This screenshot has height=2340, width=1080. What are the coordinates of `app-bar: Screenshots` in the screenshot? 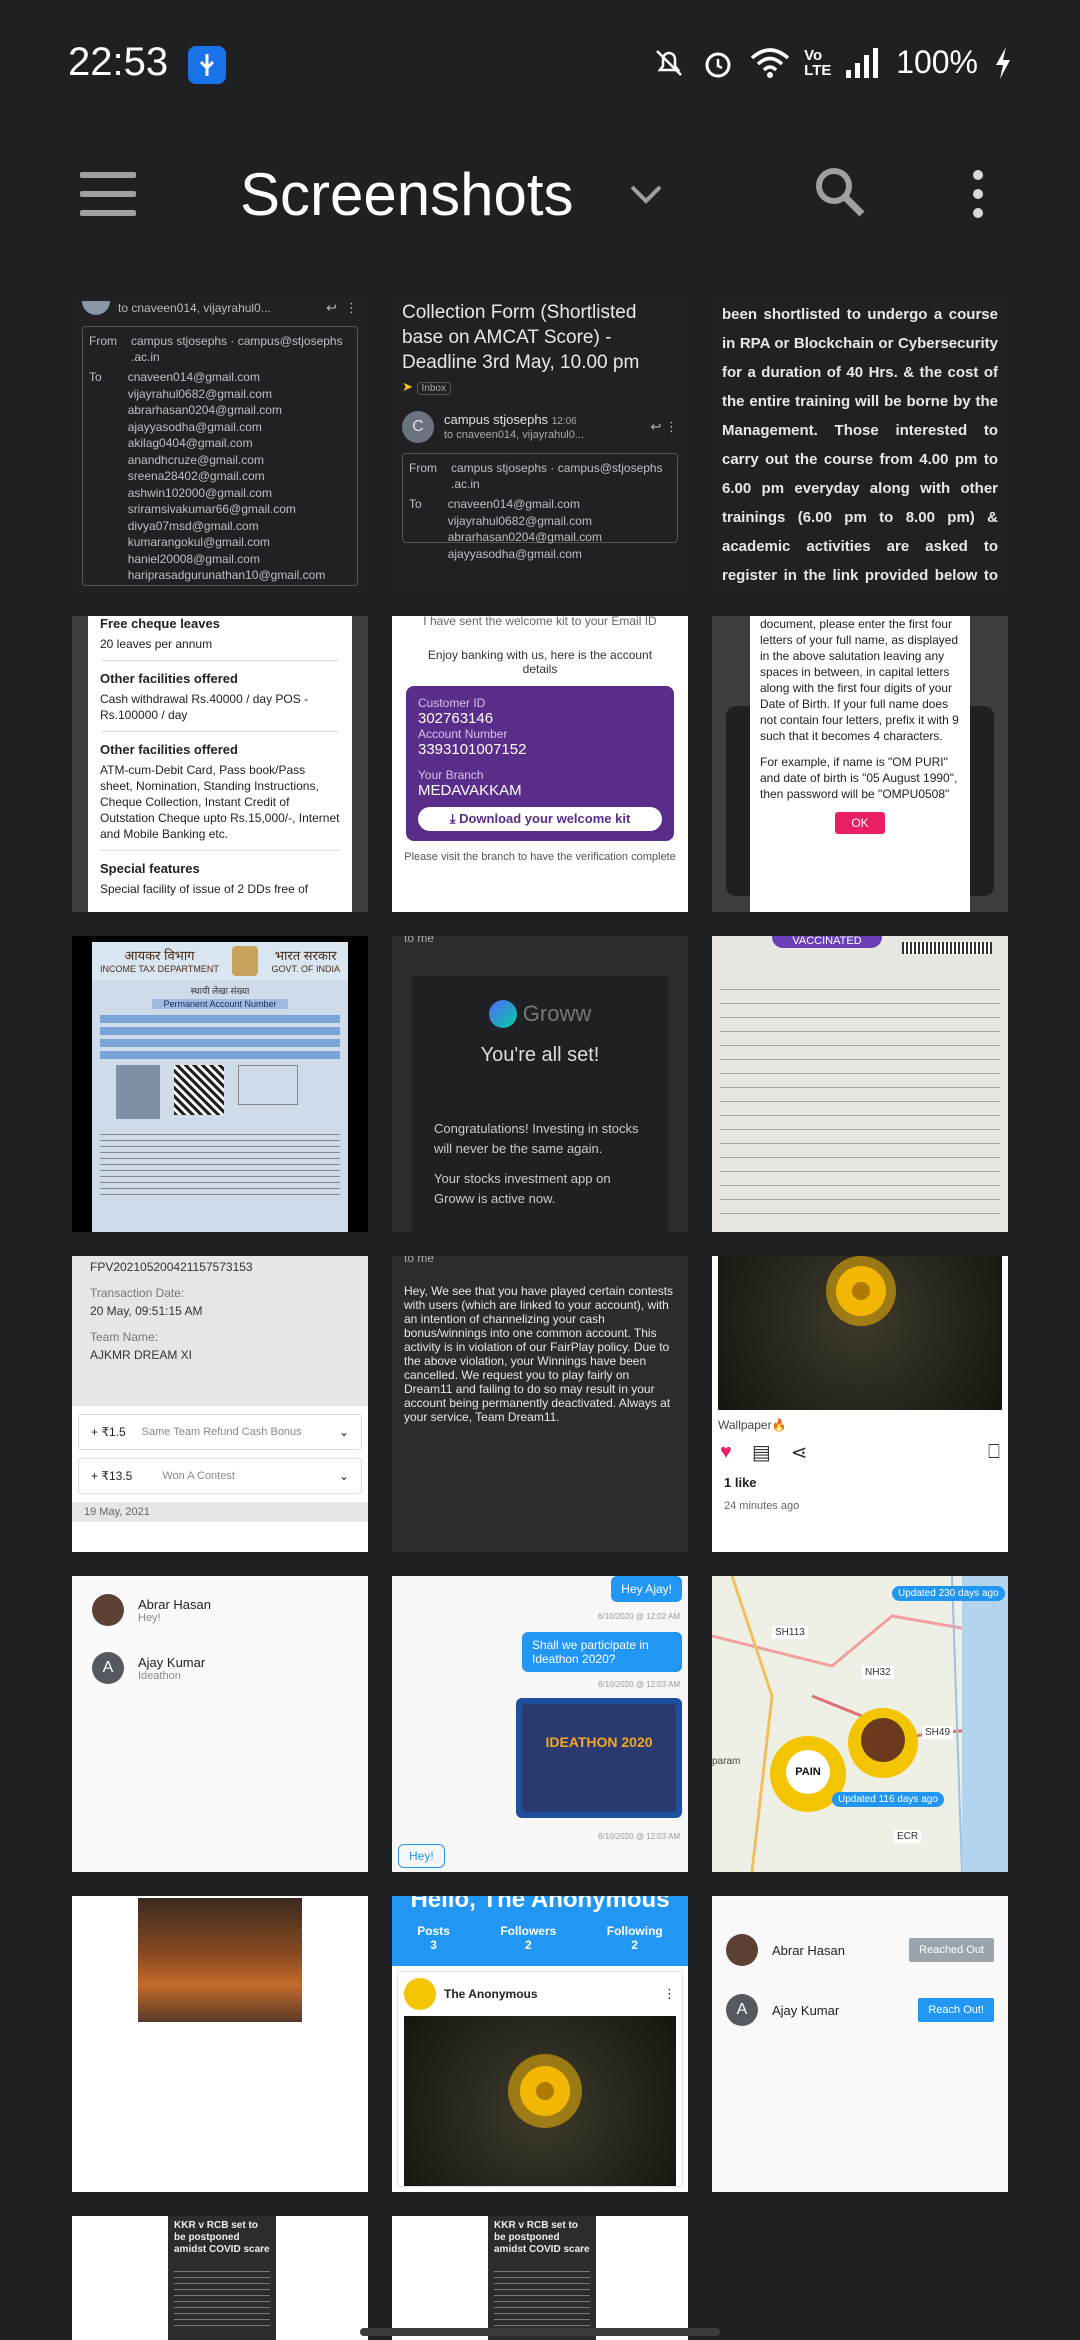 It's located at (540, 195).